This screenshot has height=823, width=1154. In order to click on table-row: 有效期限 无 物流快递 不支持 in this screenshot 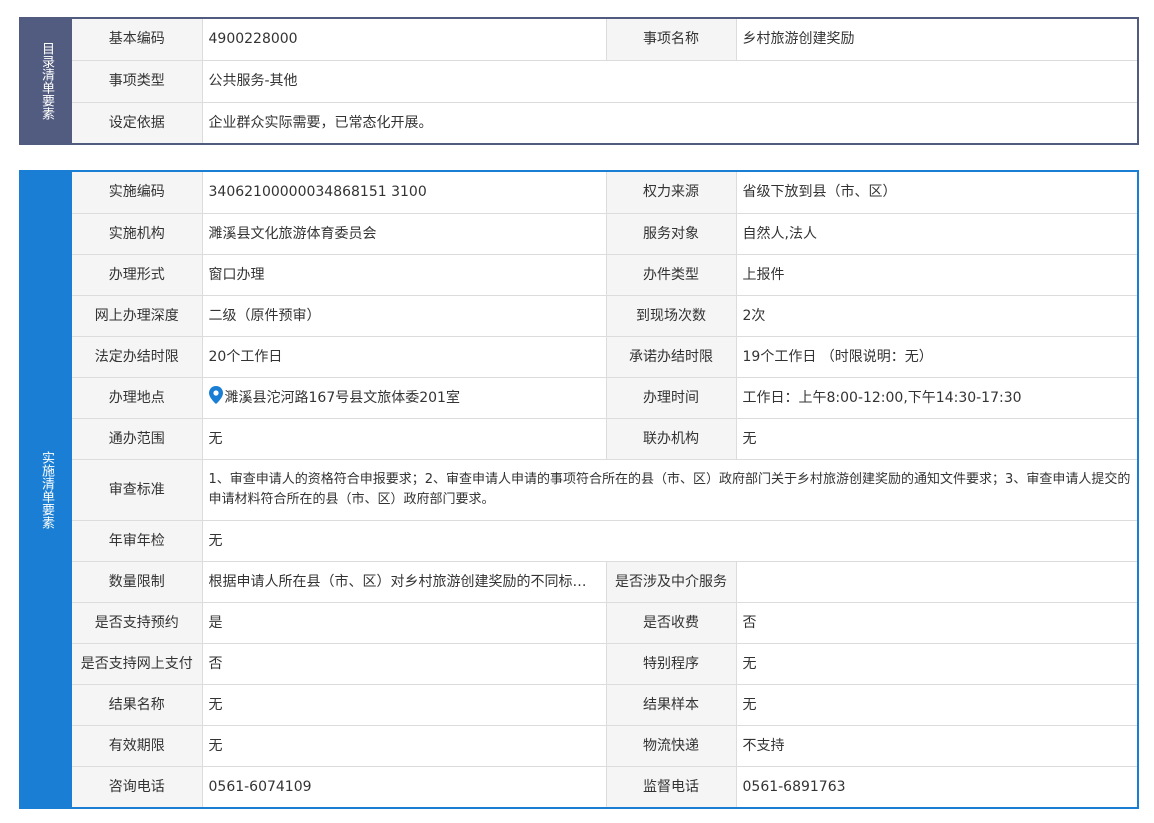, I will do `click(604, 746)`.